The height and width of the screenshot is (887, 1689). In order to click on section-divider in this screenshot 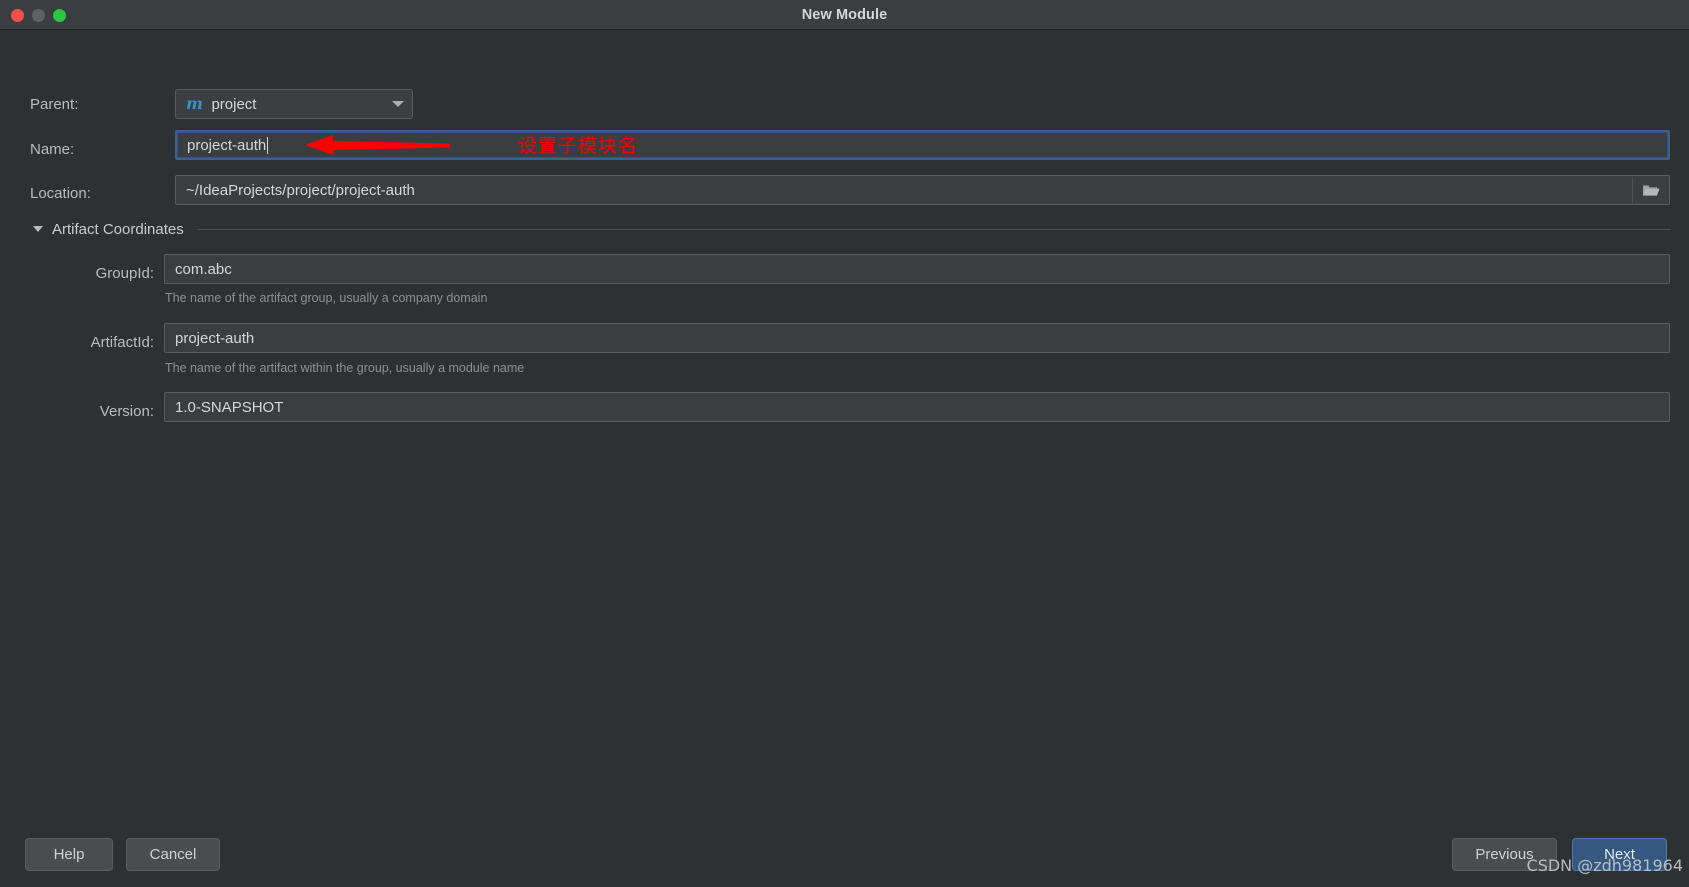, I will do `click(933, 229)`.